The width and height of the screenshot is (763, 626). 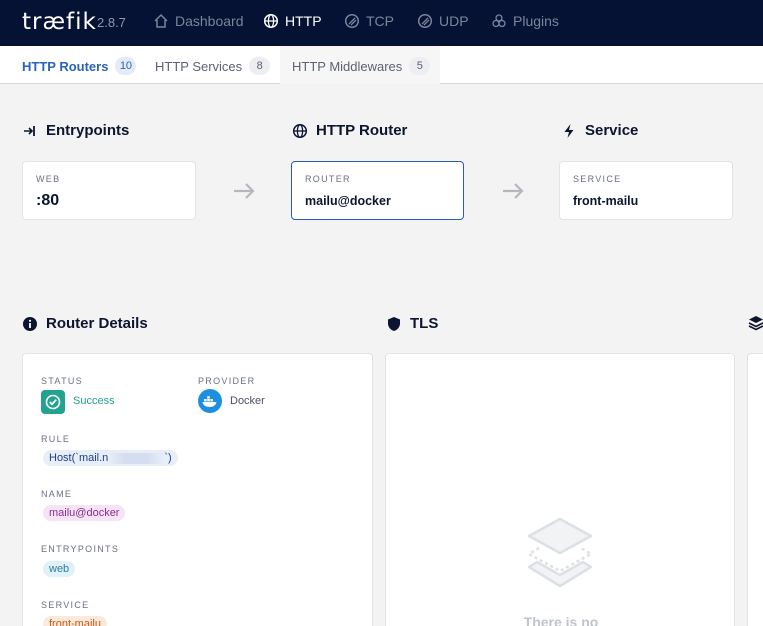 What do you see at coordinates (57, 494) in the screenshot?
I see `name-label: NAME` at bounding box center [57, 494].